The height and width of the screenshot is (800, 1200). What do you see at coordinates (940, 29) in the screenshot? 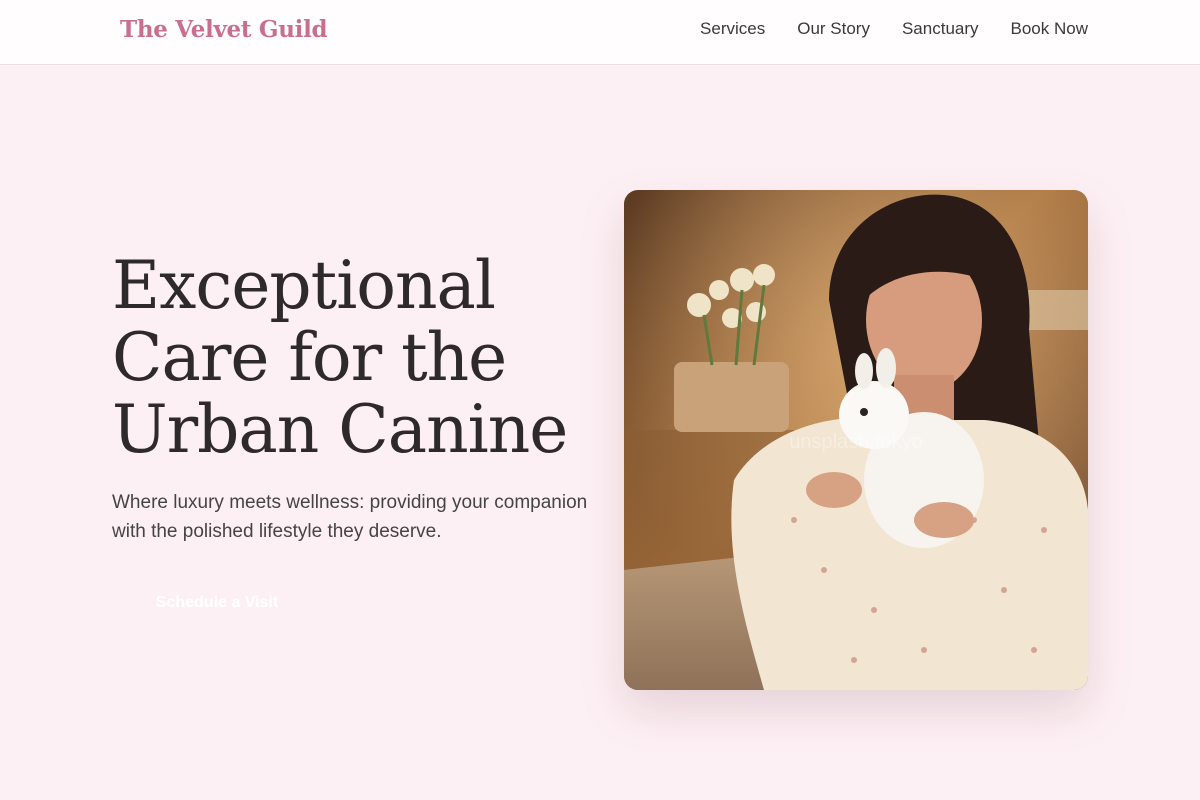
I see `nav-link-sanctuary: Sanctuary` at bounding box center [940, 29].